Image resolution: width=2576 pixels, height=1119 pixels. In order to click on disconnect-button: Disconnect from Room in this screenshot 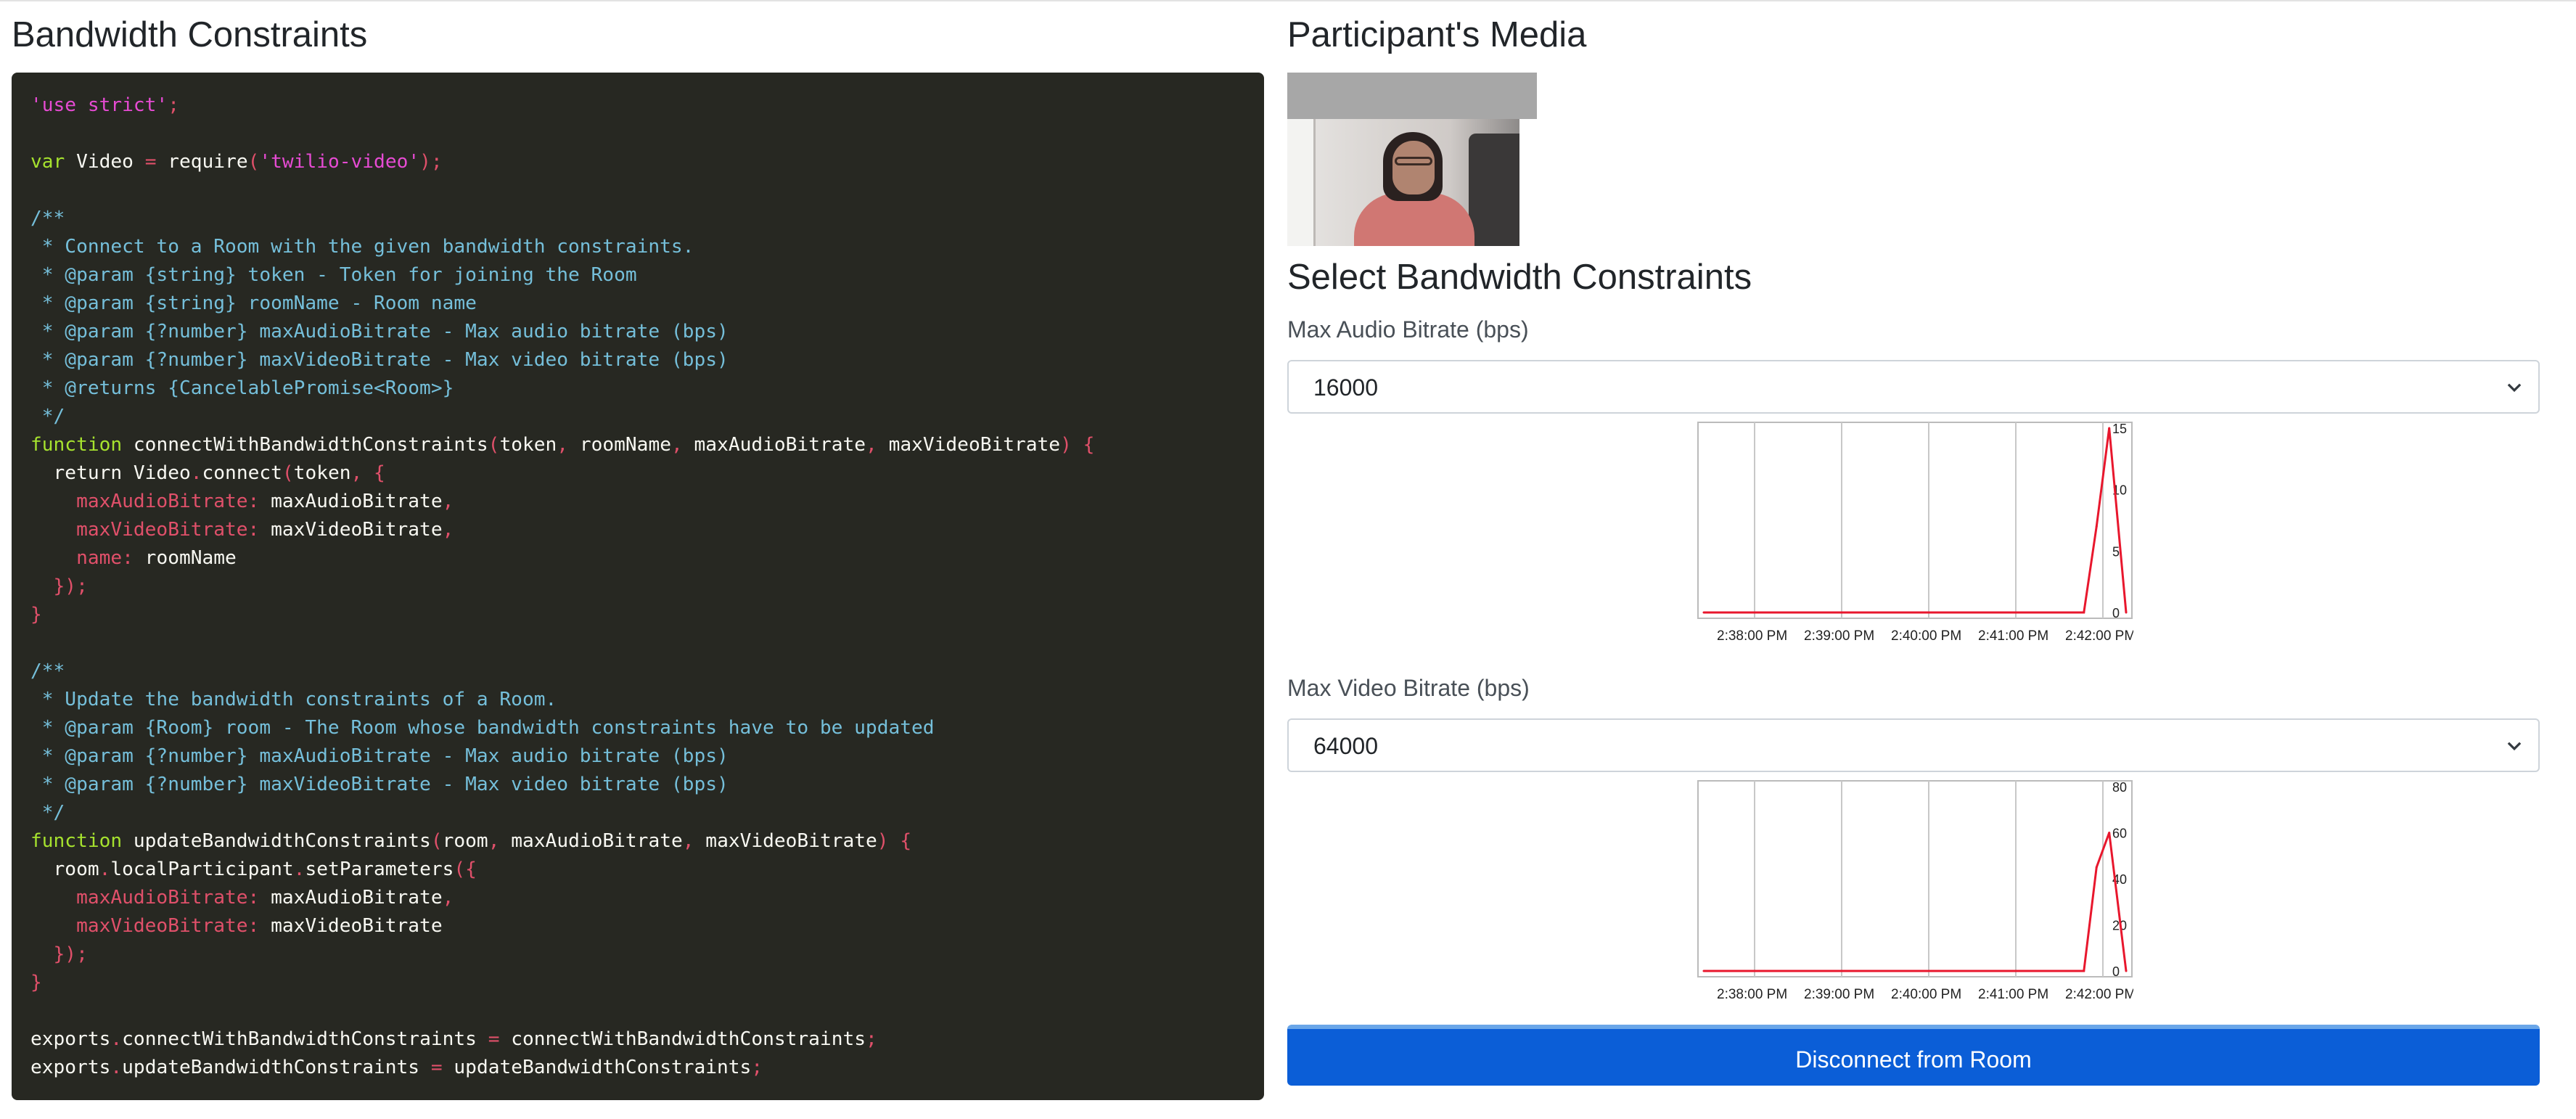, I will do `click(1913, 1055)`.